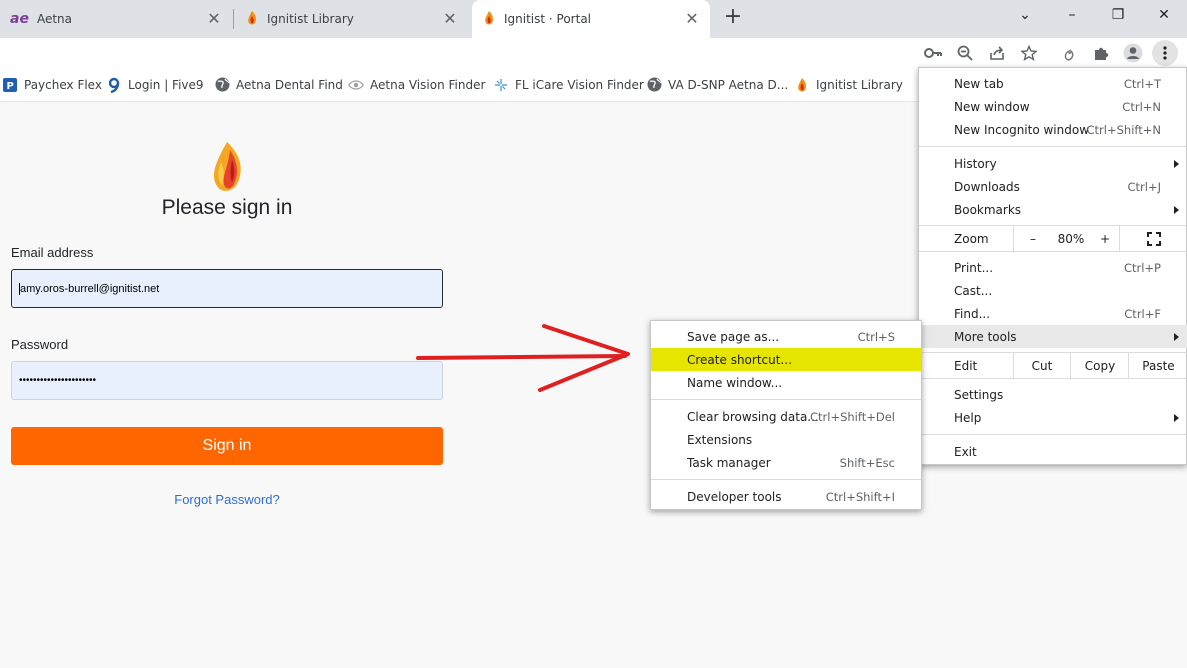 The height and width of the screenshot is (668, 1187). Describe the element at coordinates (114, 85) in the screenshot. I see `five9-icon` at that location.